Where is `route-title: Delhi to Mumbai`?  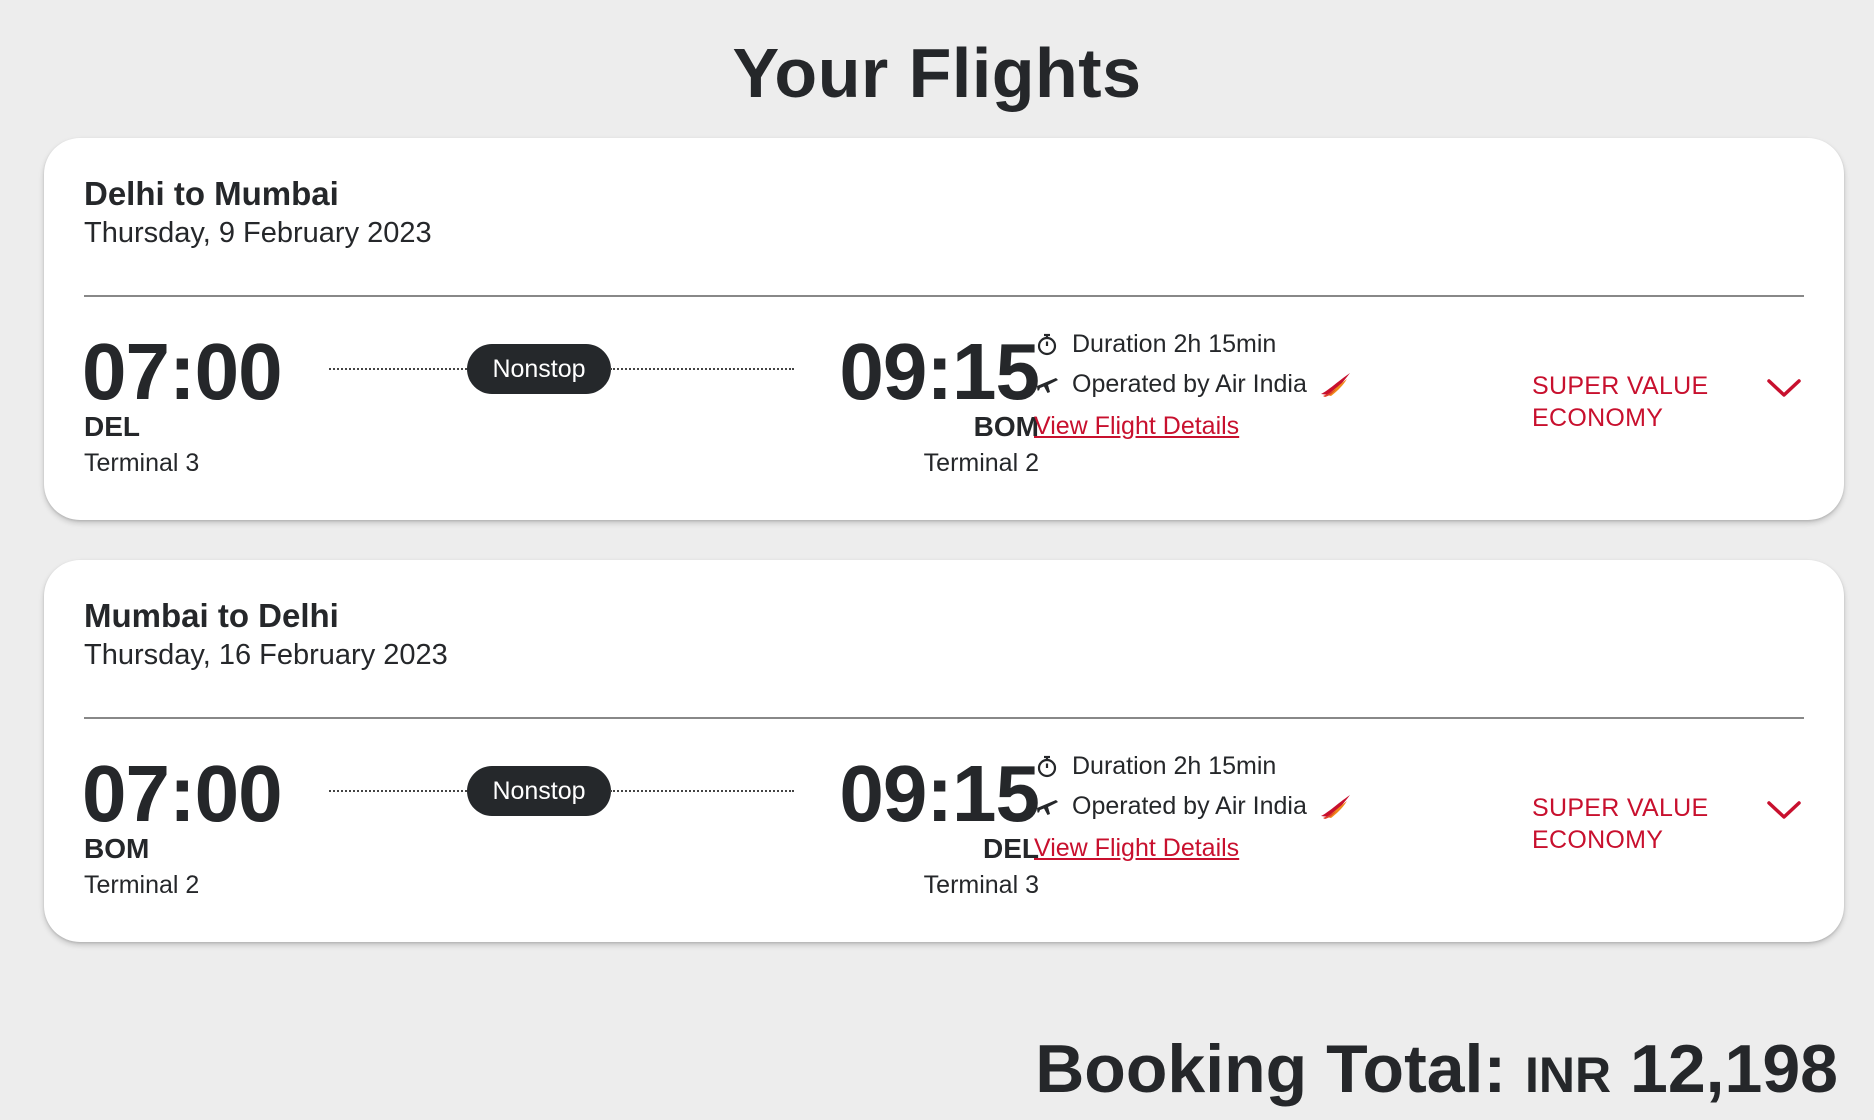 route-title: Delhi to Mumbai is located at coordinates (211, 193).